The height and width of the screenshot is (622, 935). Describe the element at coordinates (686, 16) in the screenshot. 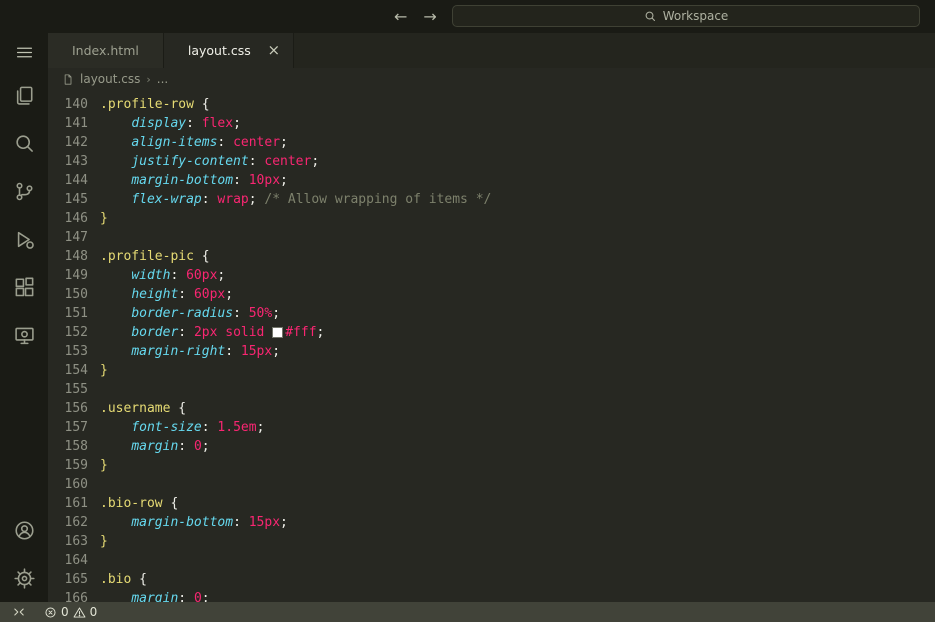

I see `workspace-search-box: Workspace` at that location.